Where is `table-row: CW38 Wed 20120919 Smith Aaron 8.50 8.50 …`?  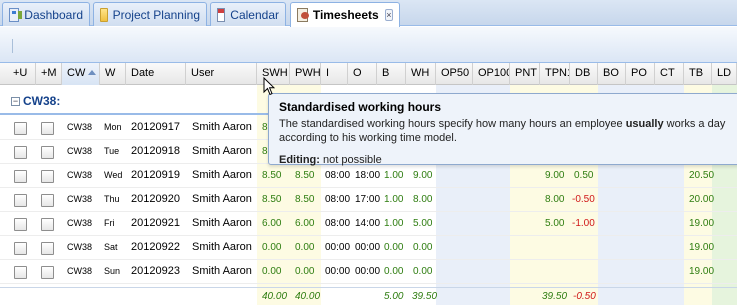 table-row: CW38 Wed 20120919 Smith Aaron 8.50 8.50 … is located at coordinates (368, 176).